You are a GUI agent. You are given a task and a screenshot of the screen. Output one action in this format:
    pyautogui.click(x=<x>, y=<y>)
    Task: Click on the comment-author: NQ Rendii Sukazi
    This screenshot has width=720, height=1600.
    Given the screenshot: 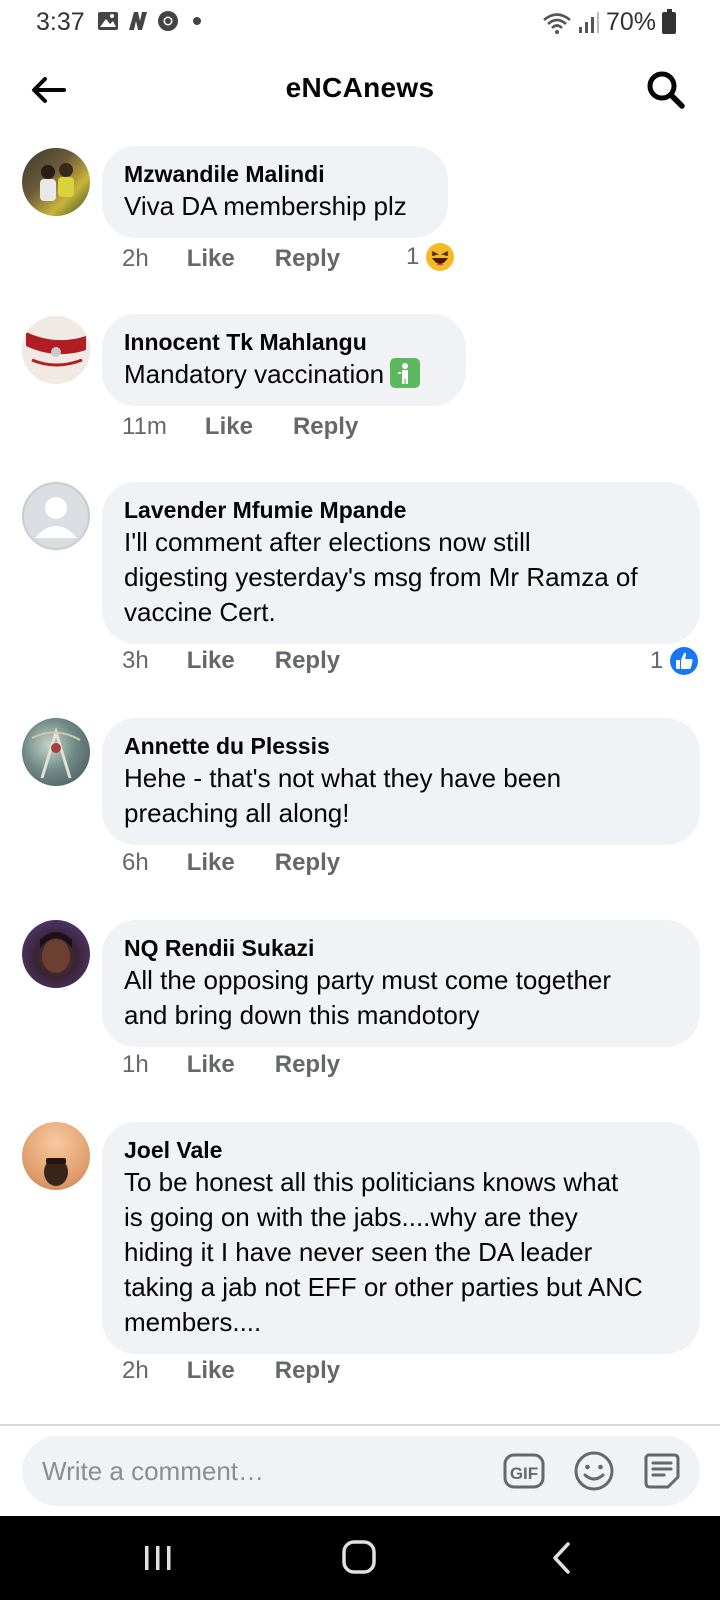 What is the action you would take?
    pyautogui.click(x=401, y=948)
    